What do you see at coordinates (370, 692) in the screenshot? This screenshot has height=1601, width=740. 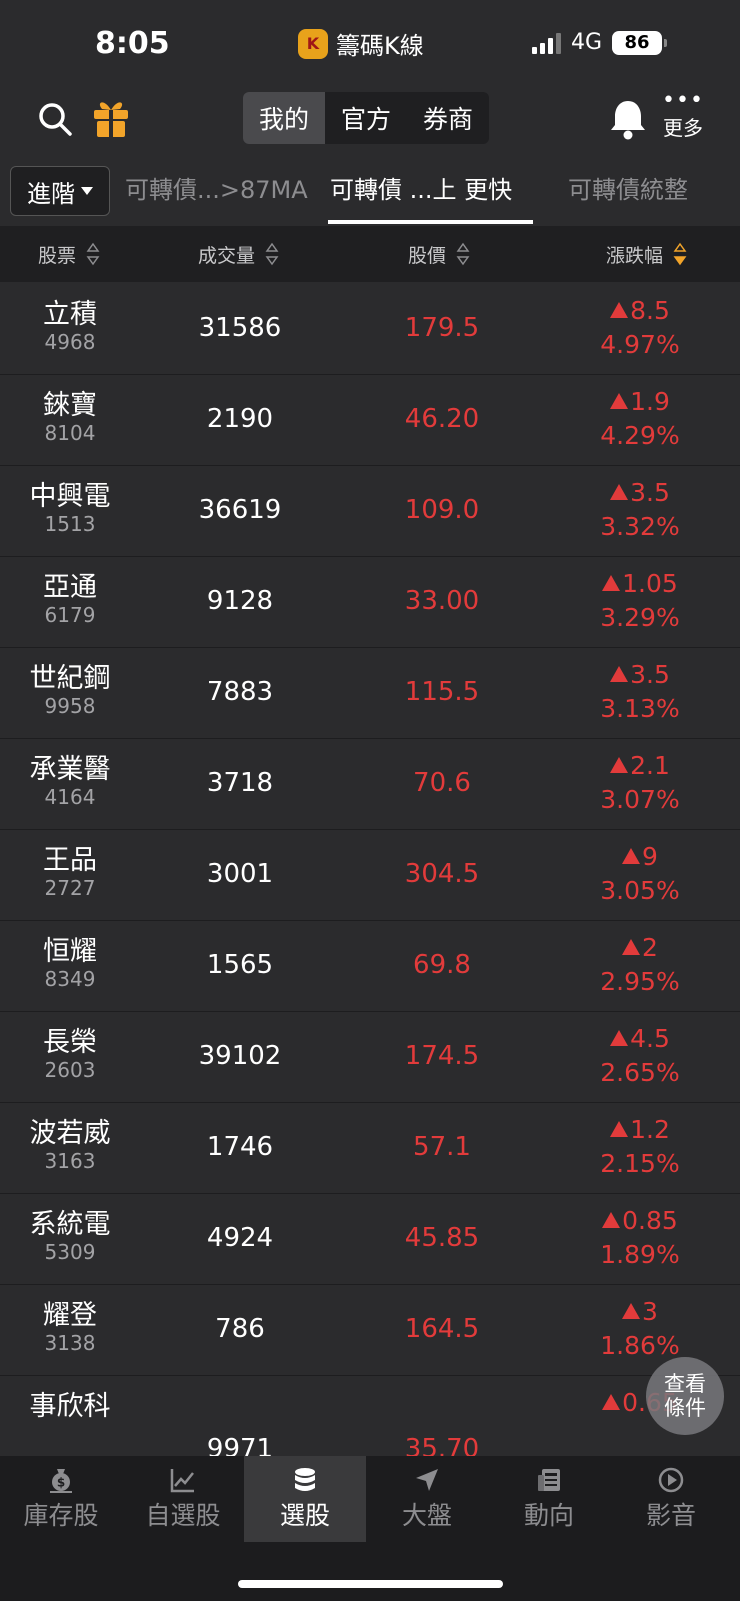 I see `table-row: 世紀鋼 9958 7883 115.5 3.5 3.13%` at bounding box center [370, 692].